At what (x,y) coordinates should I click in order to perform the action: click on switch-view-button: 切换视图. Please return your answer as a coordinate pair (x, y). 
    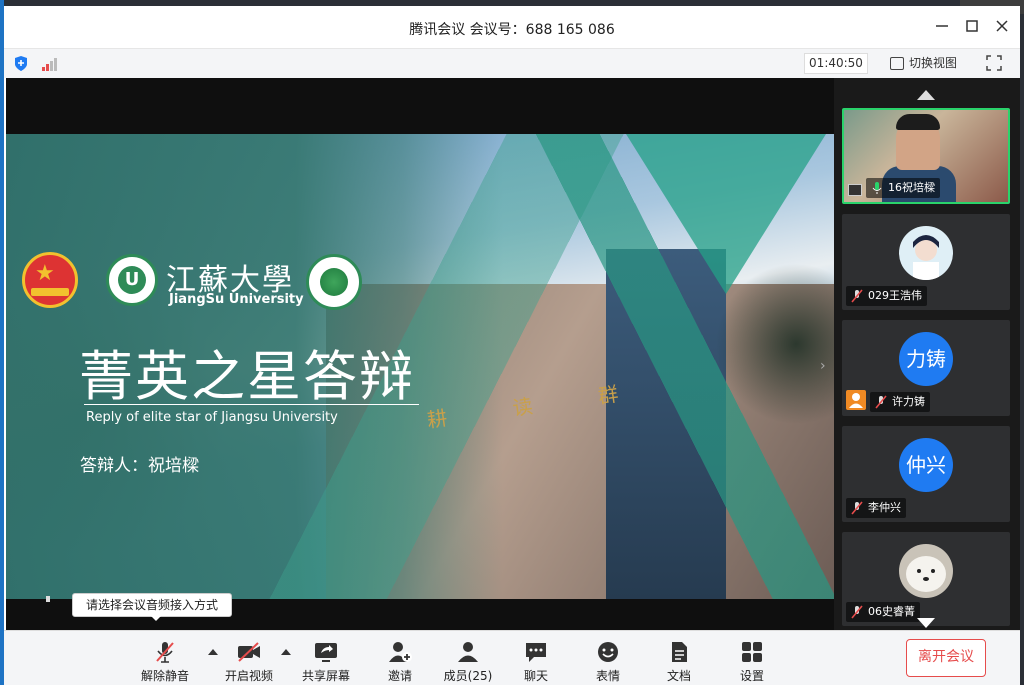
    Looking at the image, I should click on (927, 63).